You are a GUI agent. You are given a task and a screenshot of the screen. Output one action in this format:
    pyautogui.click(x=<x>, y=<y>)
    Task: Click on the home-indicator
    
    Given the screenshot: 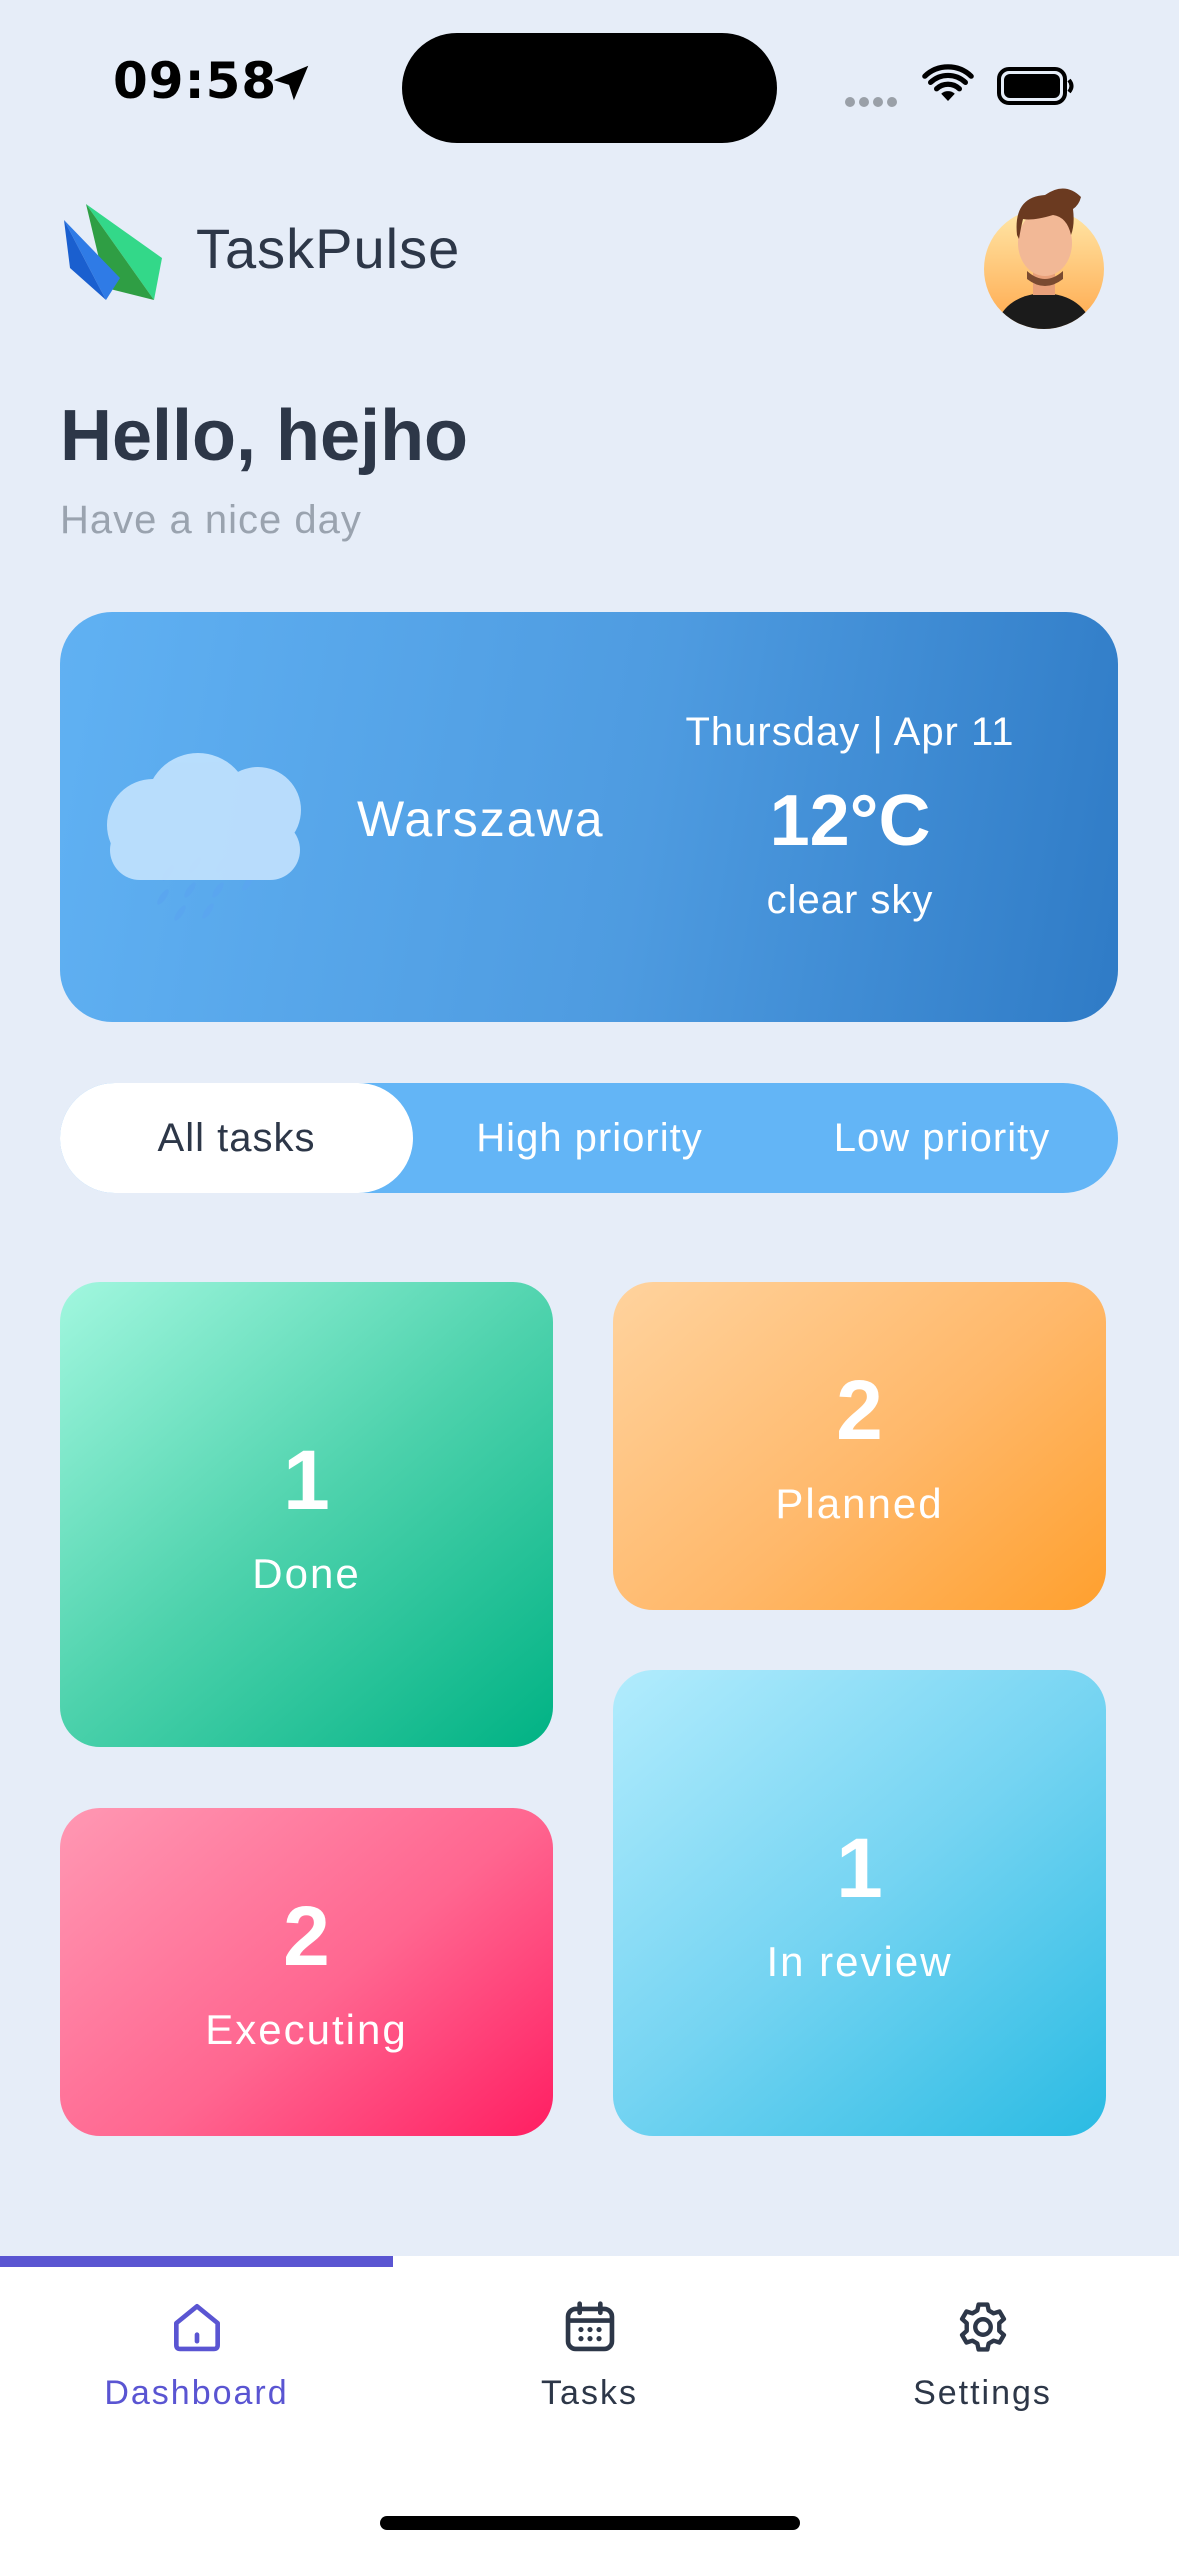 What is the action you would take?
    pyautogui.click(x=590, y=2523)
    